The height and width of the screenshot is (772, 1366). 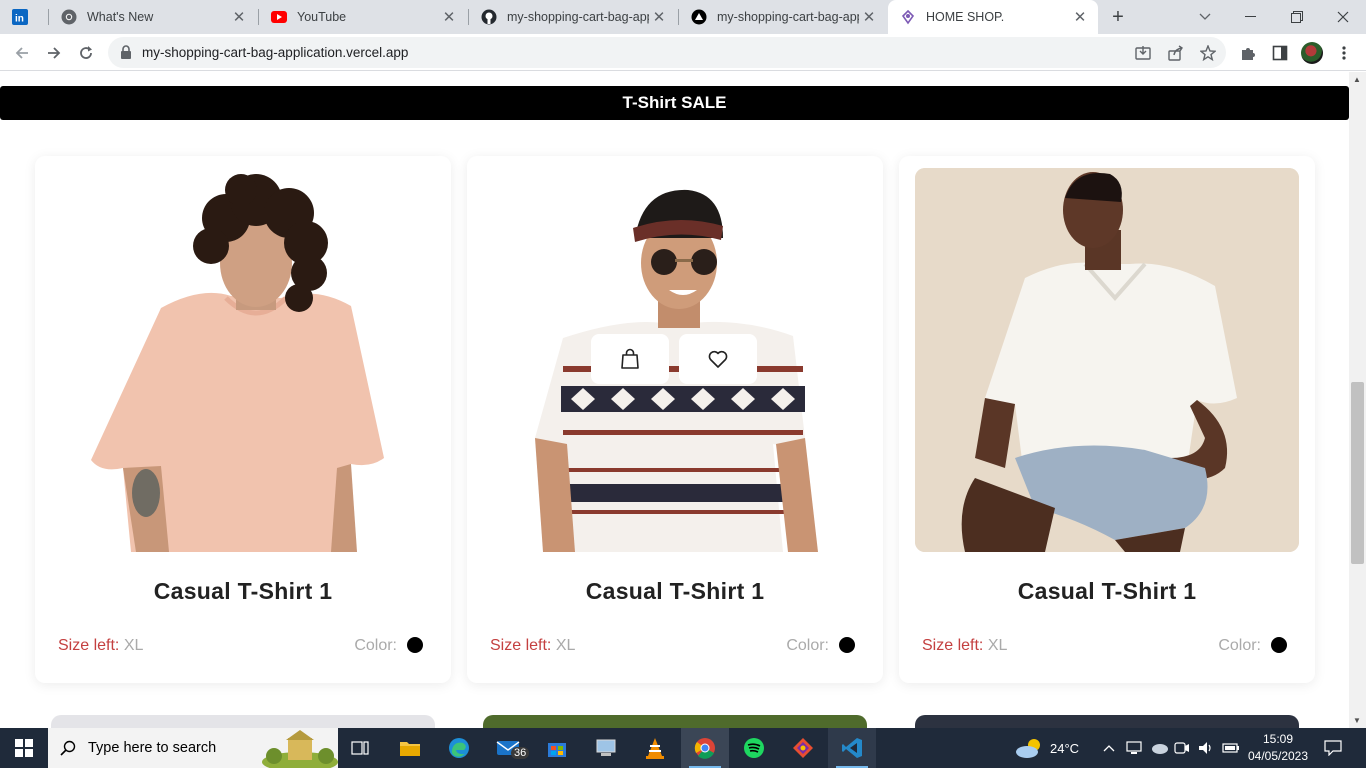 I want to click on forward-arrow-icon, so click(x=54, y=53).